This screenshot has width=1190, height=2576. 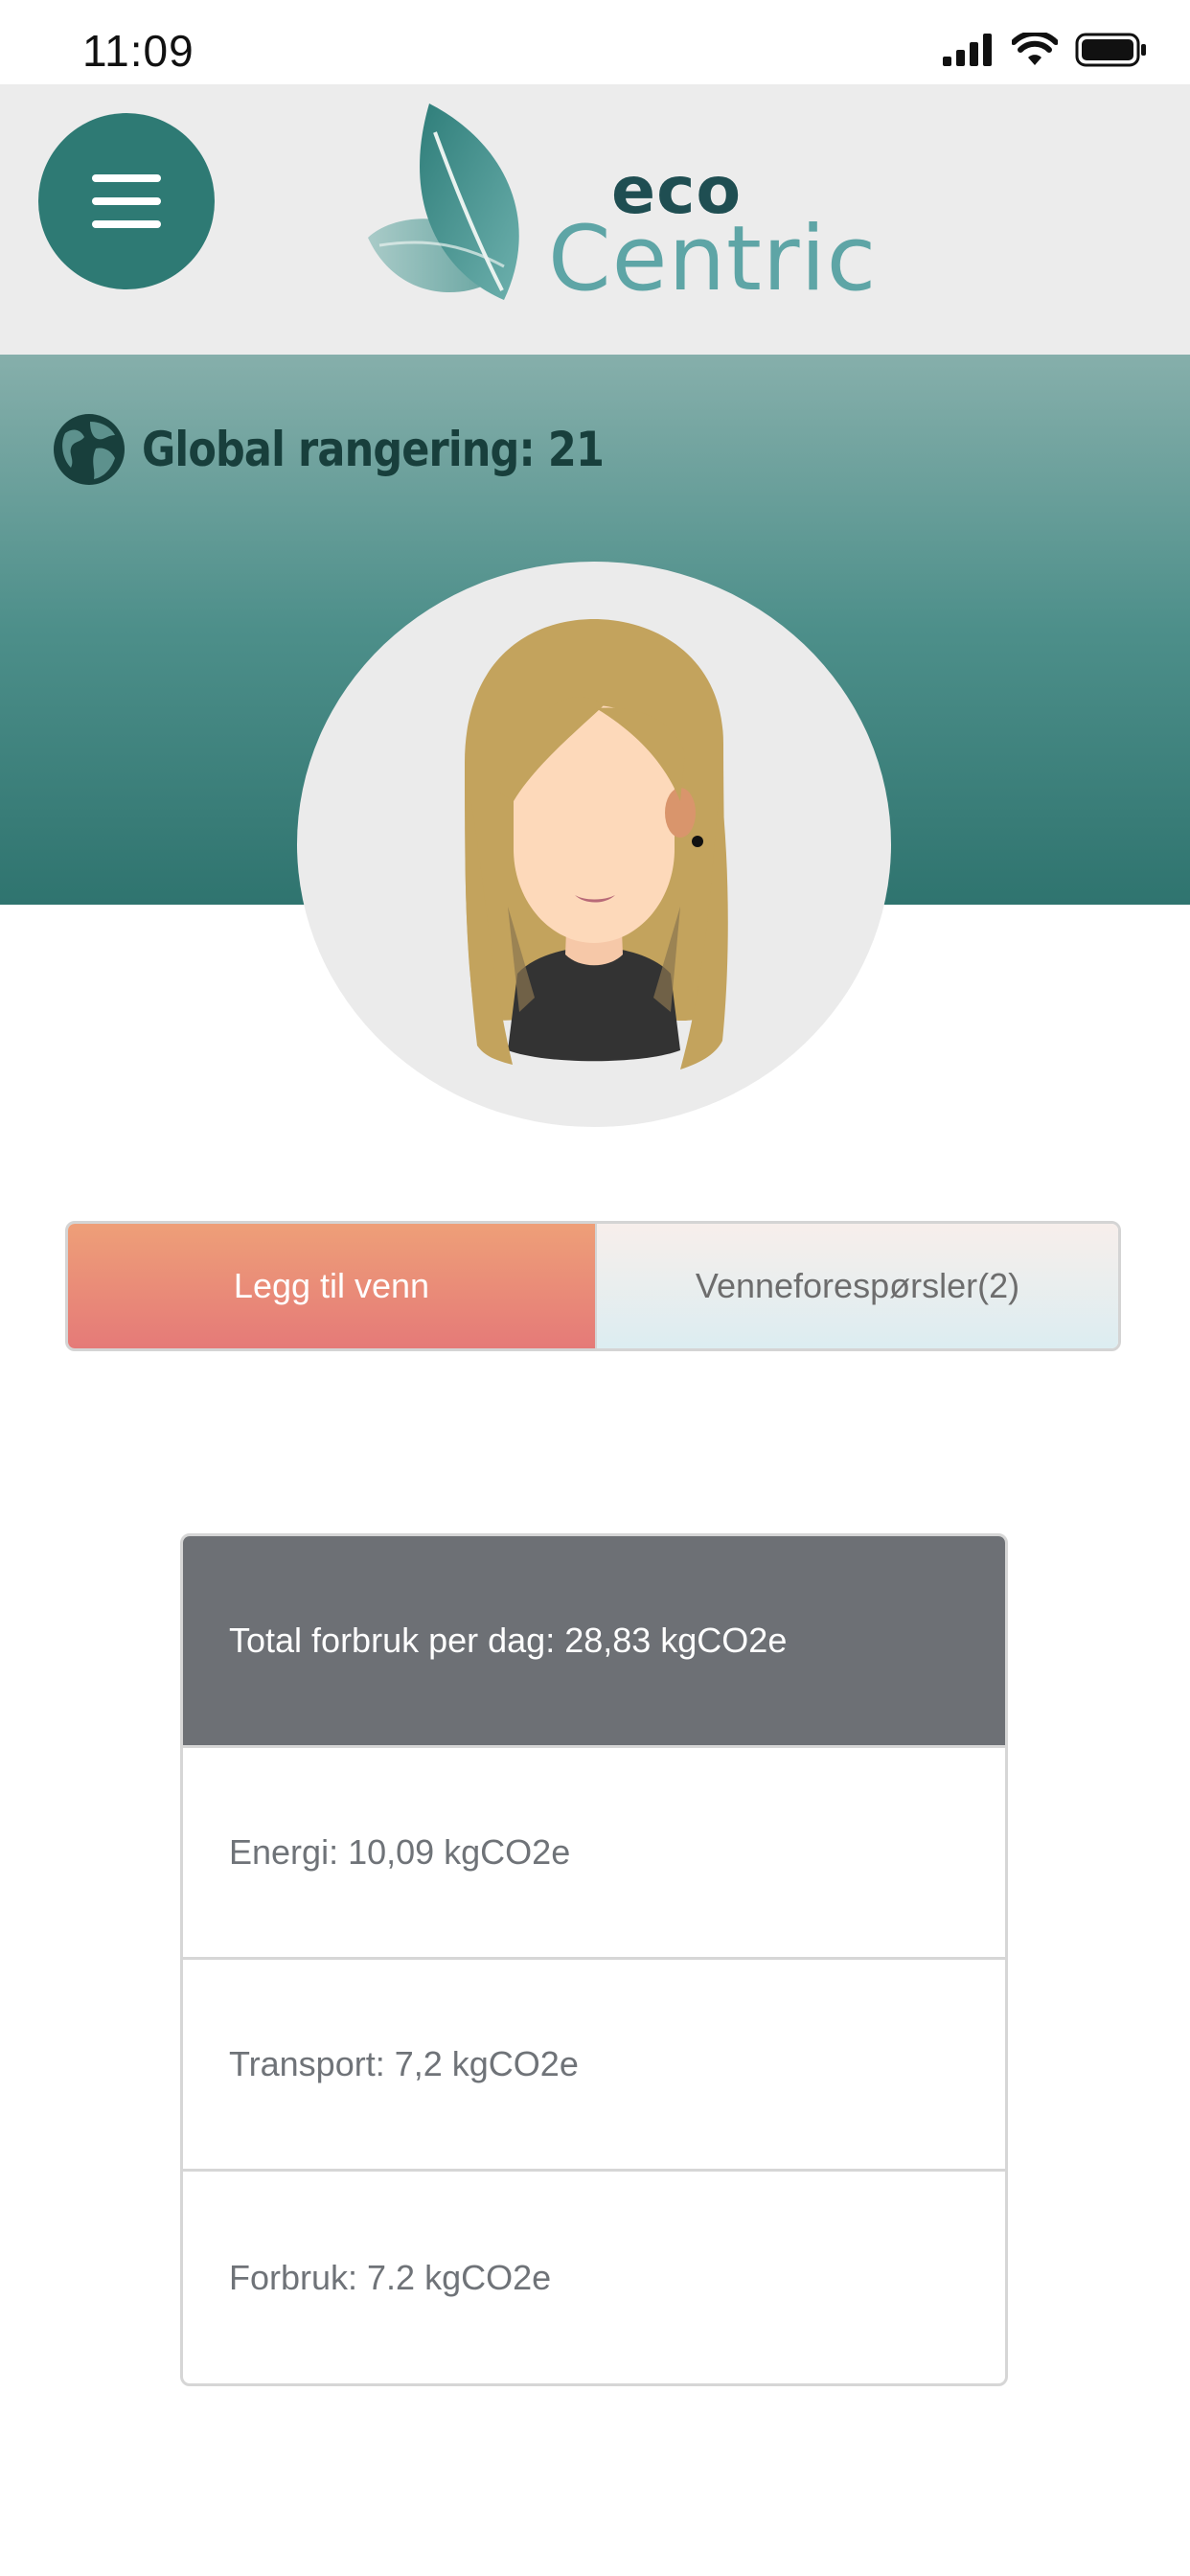 What do you see at coordinates (1035, 49) in the screenshot?
I see `wifi-icon` at bounding box center [1035, 49].